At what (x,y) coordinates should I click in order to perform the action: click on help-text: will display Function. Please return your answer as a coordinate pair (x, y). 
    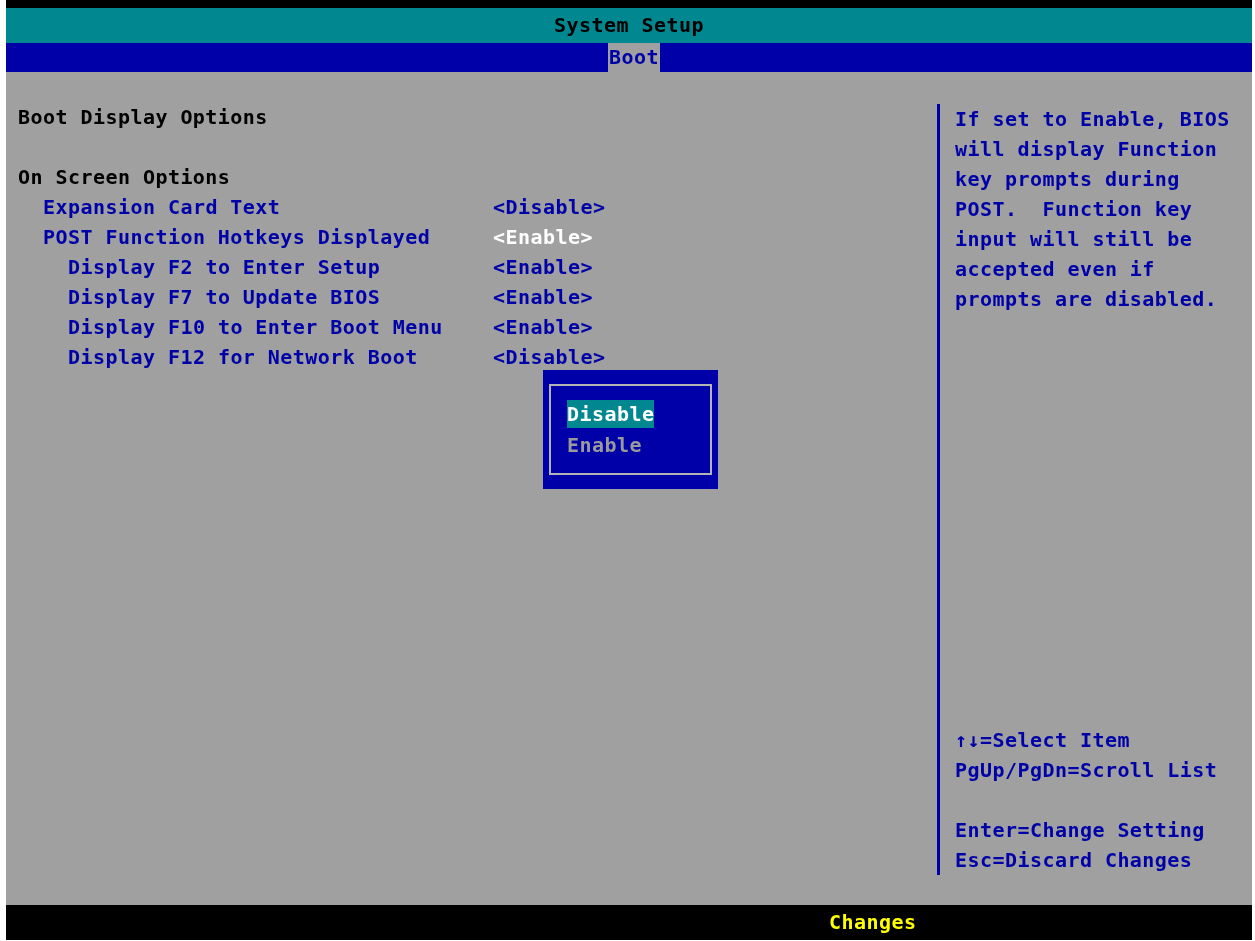
    Looking at the image, I should click on (1087, 149).